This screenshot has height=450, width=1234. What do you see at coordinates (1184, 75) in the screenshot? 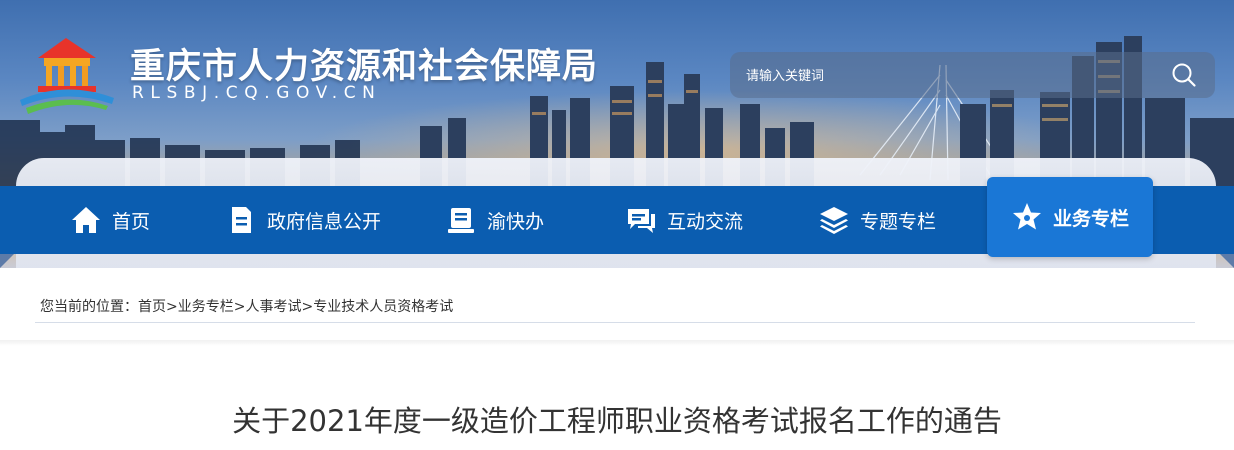
I see `search-icon` at bounding box center [1184, 75].